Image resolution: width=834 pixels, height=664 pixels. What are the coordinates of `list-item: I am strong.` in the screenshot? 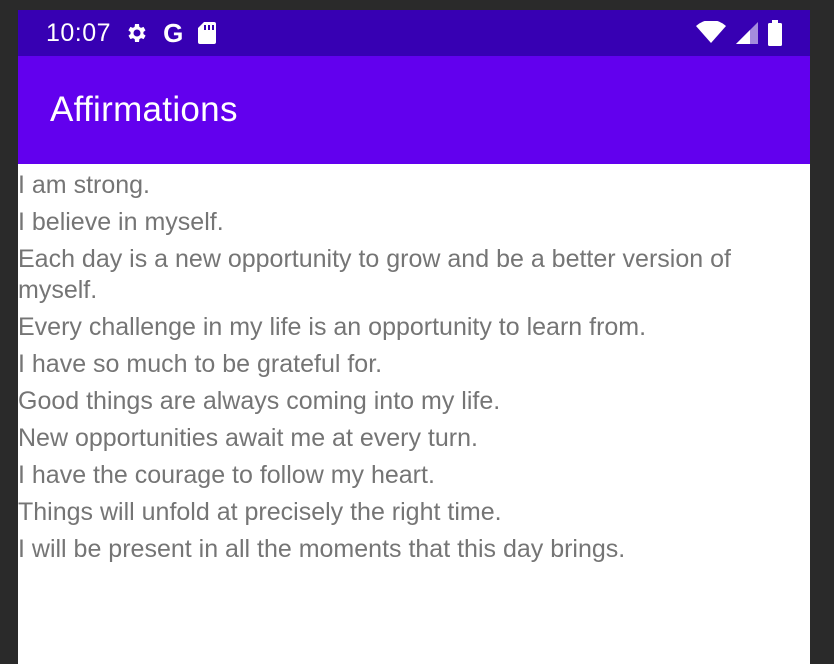 It's located at (84, 185).